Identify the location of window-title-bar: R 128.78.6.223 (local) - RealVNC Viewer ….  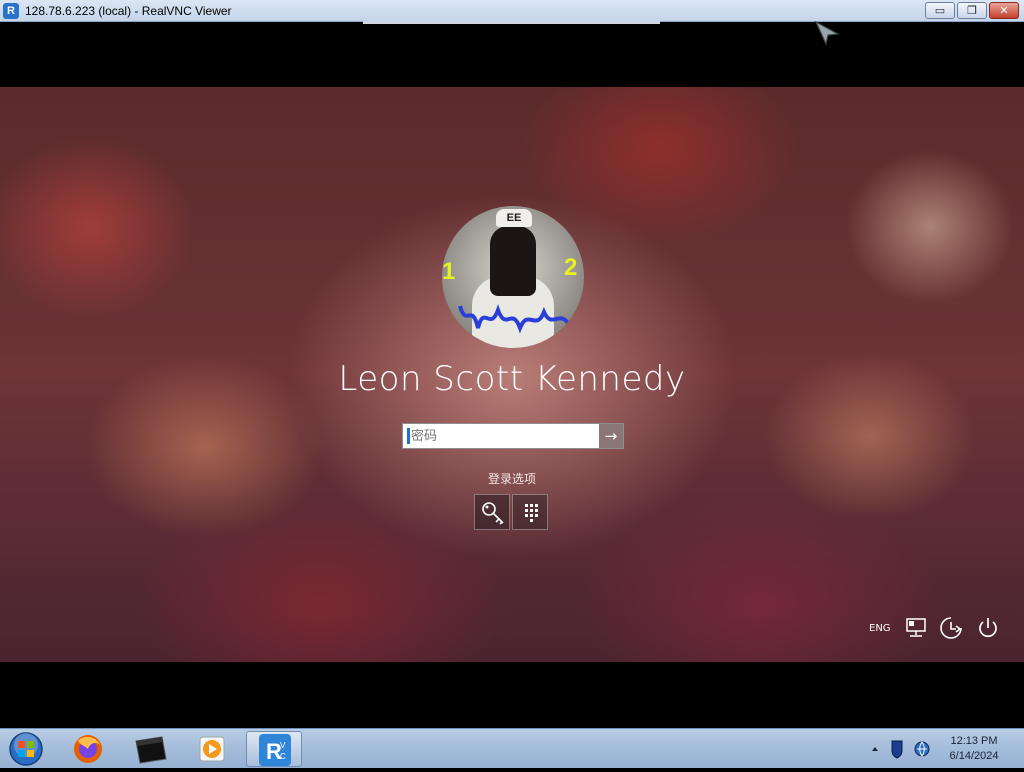
(512, 11).